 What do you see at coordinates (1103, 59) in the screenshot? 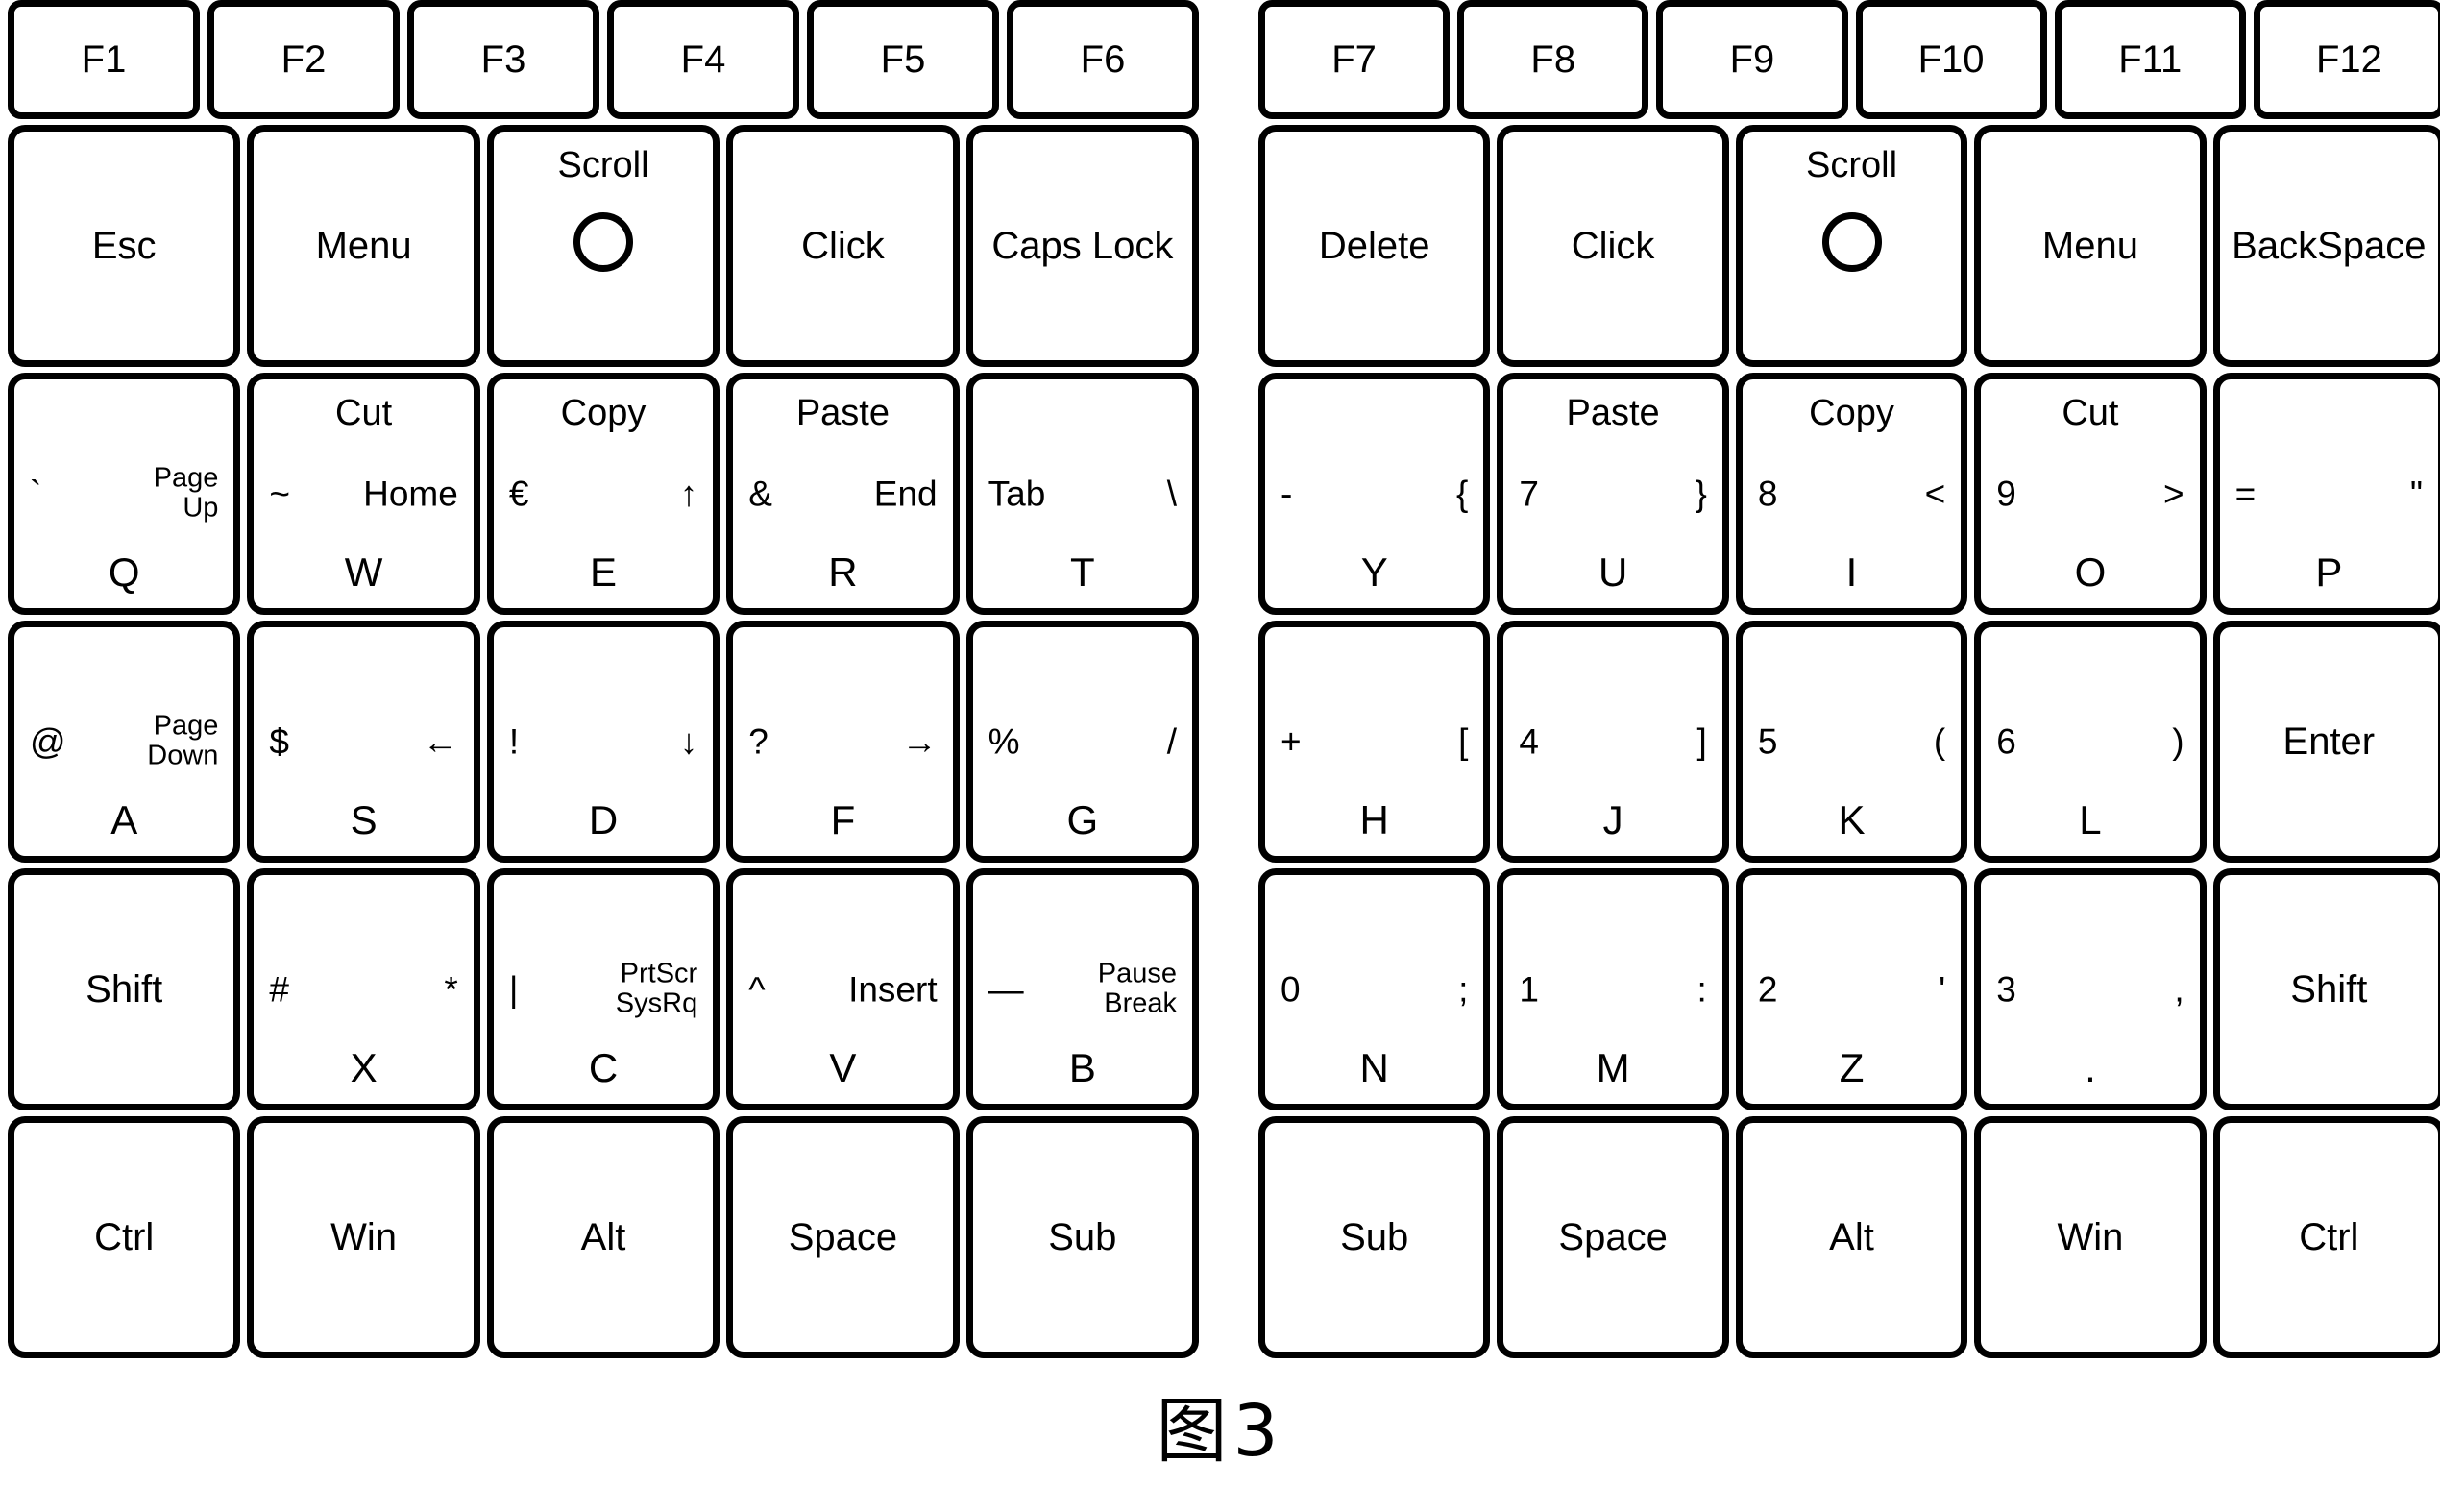
I see `key-f6: F6` at bounding box center [1103, 59].